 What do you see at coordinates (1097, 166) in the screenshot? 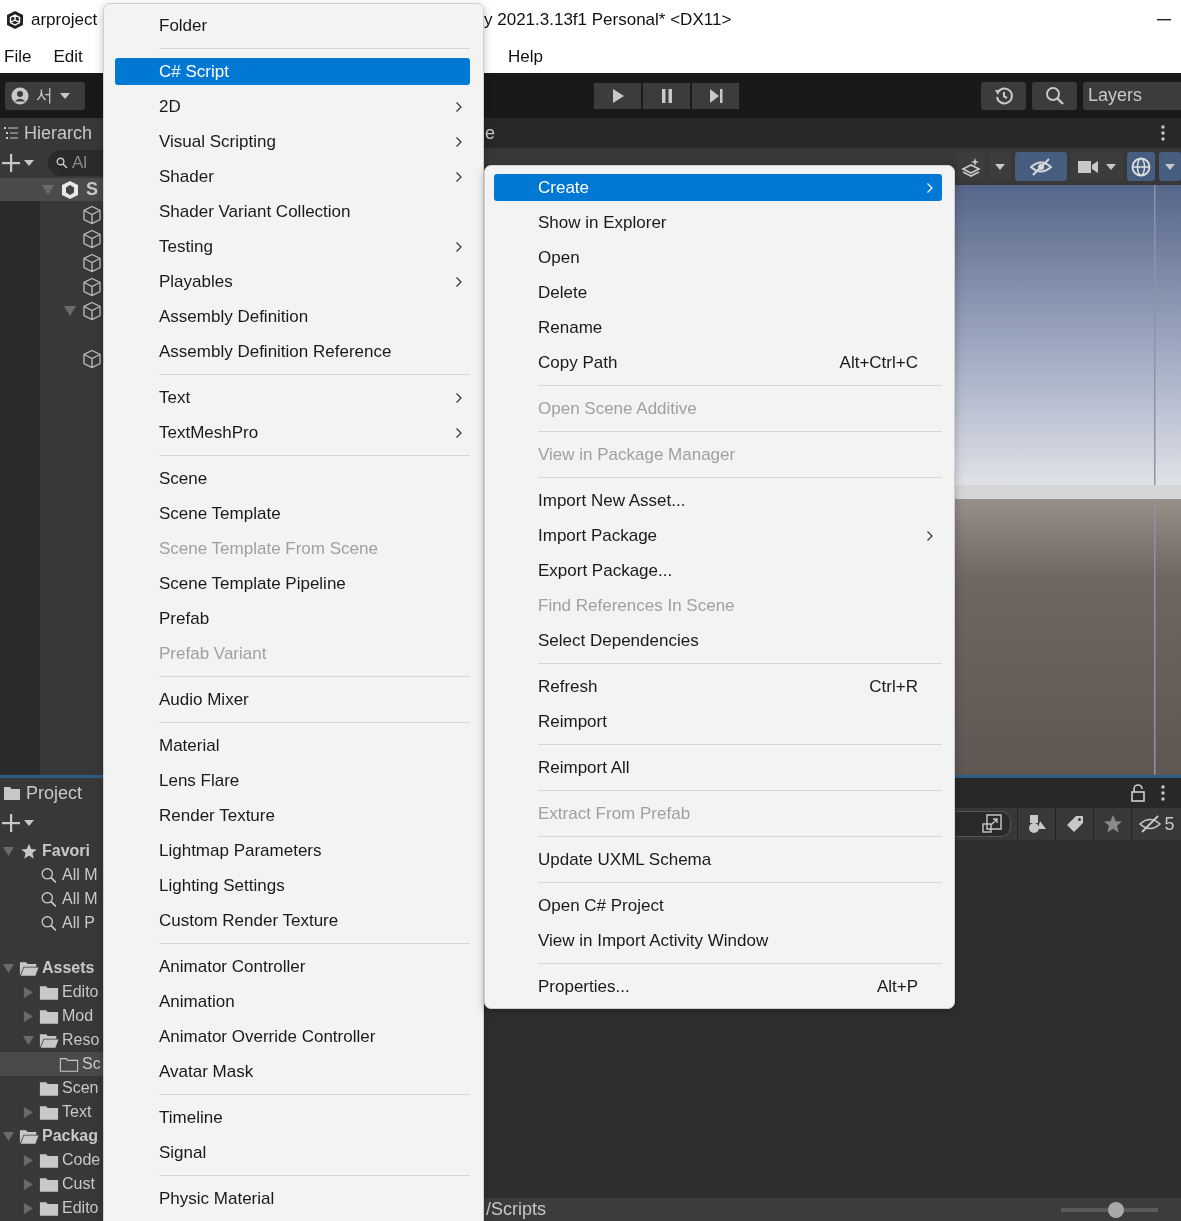
I see `camera-button` at bounding box center [1097, 166].